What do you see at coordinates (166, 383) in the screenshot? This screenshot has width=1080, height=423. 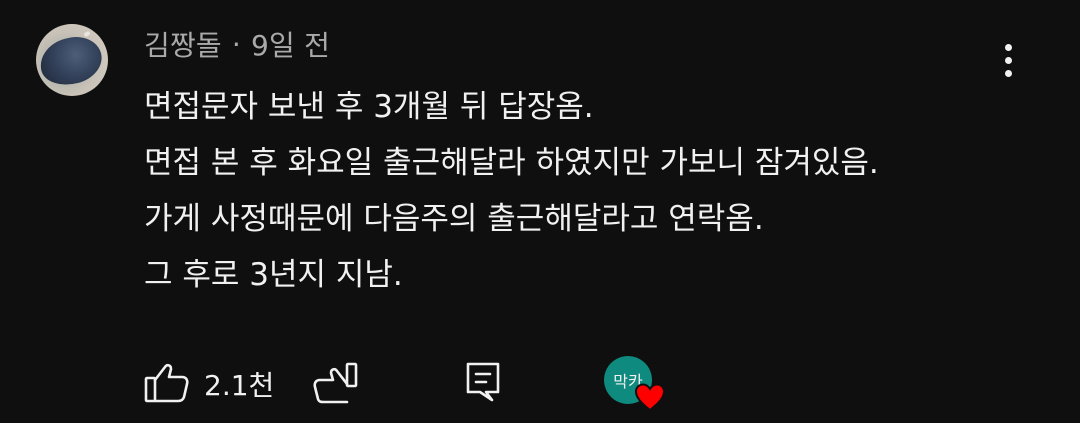 I see `thumbs-up-icon` at bounding box center [166, 383].